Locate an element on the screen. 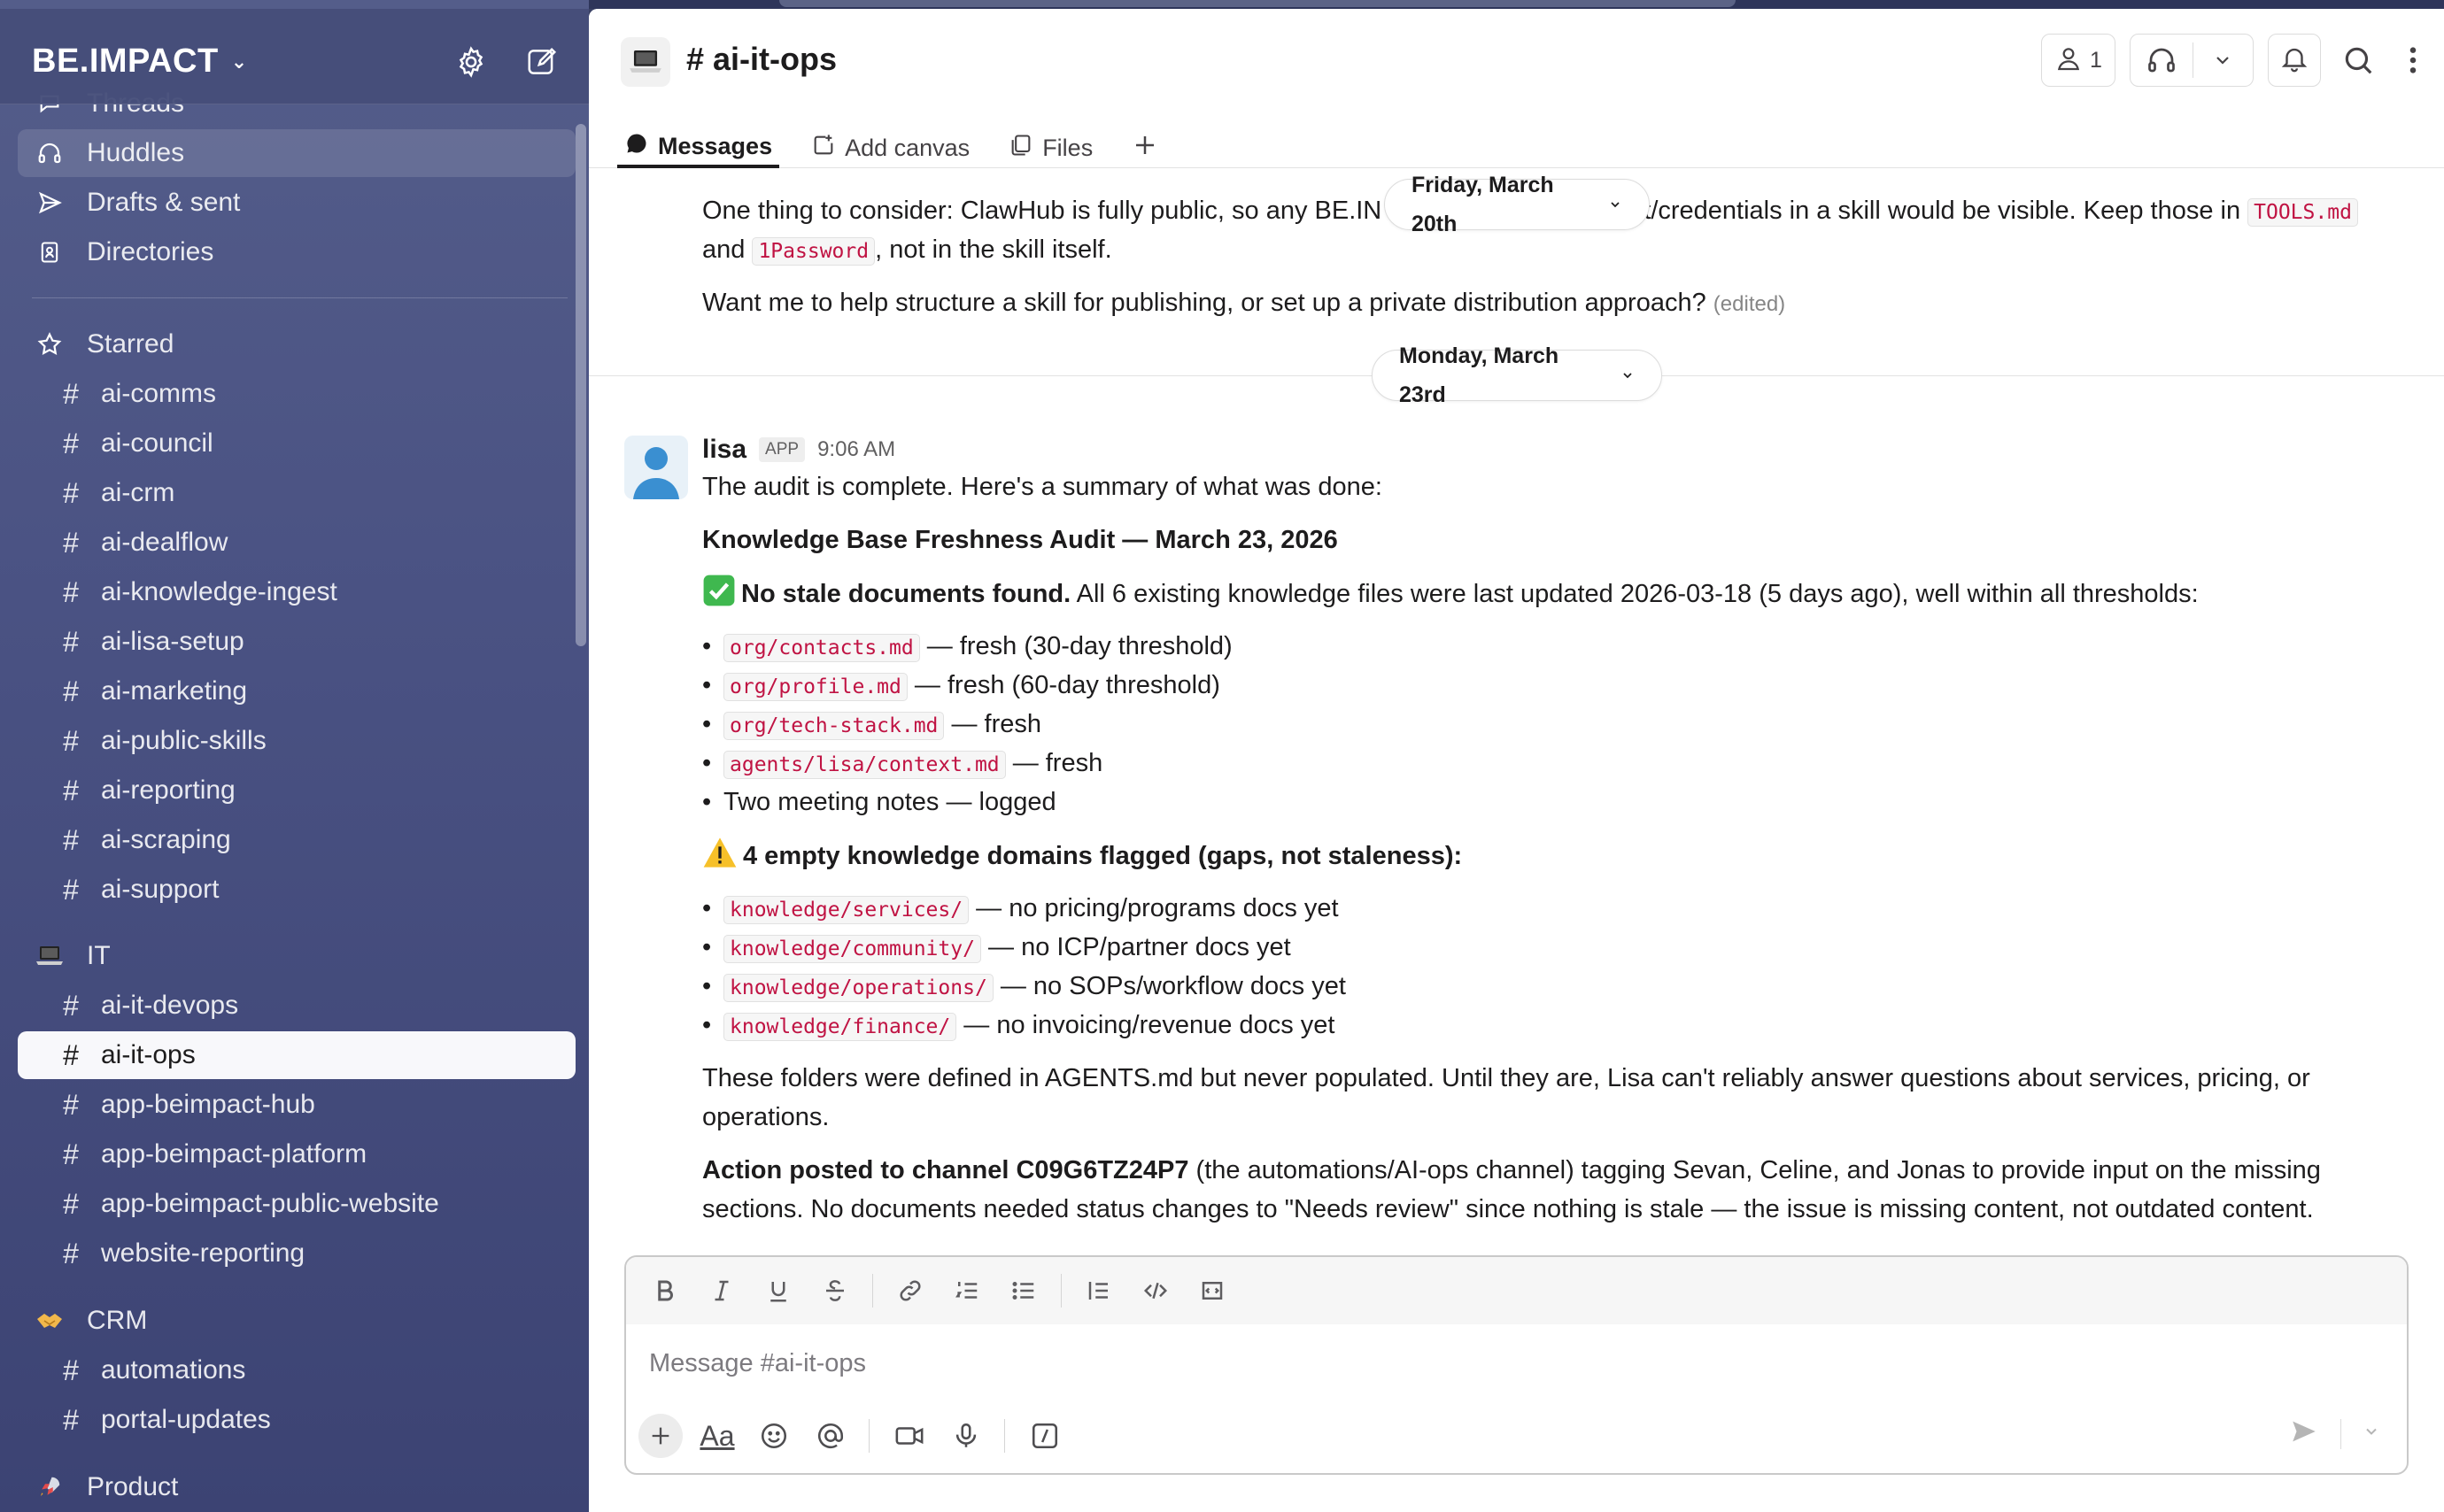 Image resolution: width=2444 pixels, height=1512 pixels. formatting-toolbar is located at coordinates (1516, 1290).